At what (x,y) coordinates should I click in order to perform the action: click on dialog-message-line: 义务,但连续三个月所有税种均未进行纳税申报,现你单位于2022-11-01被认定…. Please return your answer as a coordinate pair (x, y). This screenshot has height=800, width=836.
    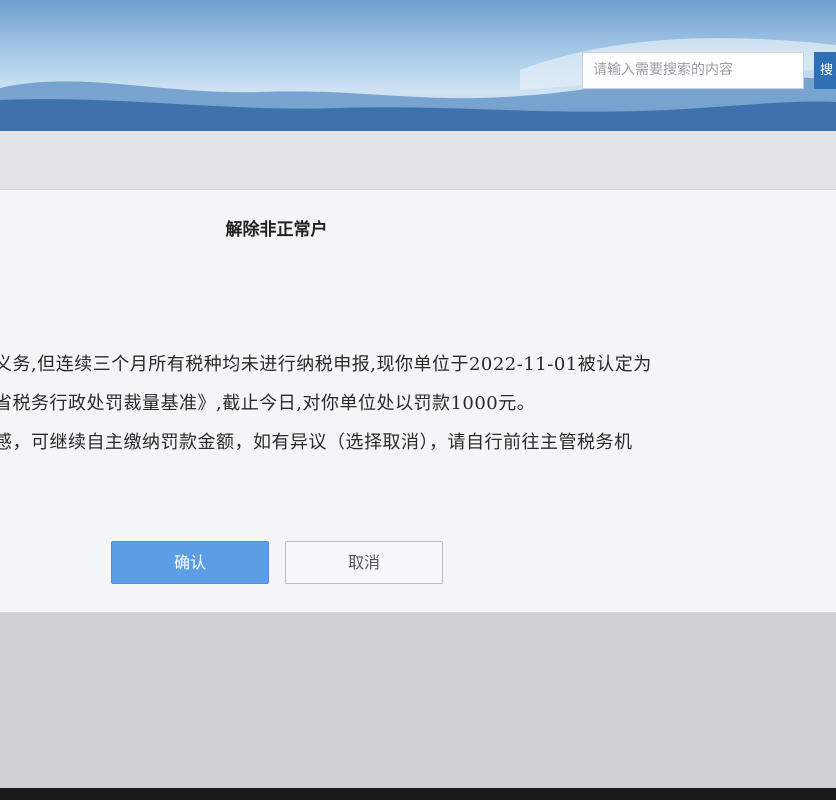
    Looking at the image, I should click on (326, 364).